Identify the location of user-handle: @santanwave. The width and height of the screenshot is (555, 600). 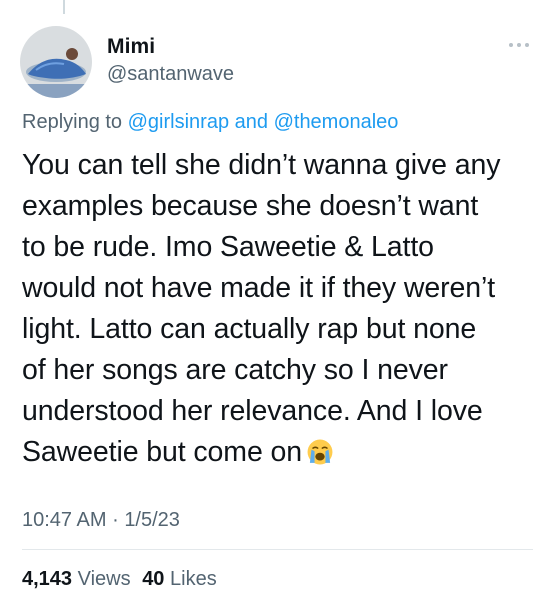
(170, 74).